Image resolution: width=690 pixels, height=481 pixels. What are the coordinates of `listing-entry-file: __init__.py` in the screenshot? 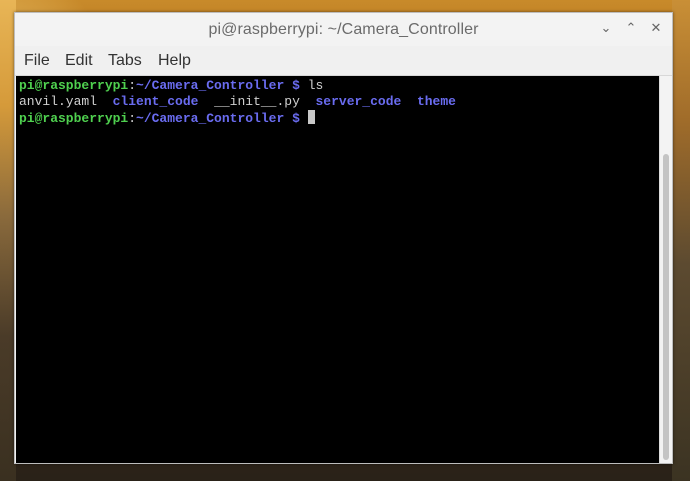 It's located at (257, 101).